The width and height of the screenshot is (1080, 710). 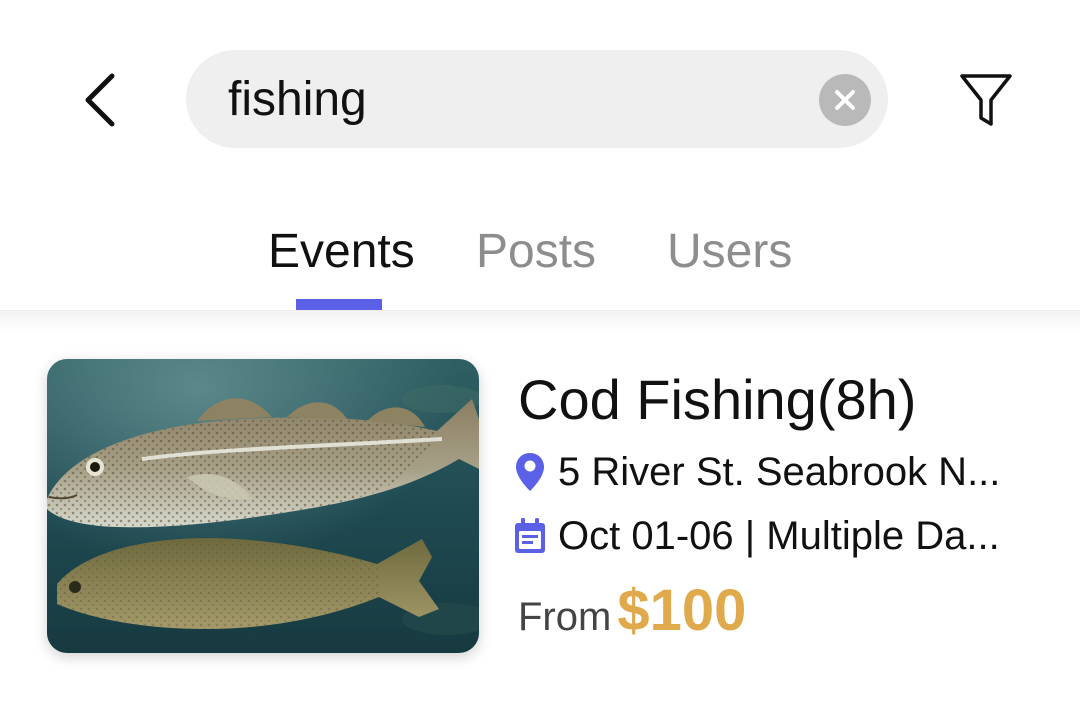 I want to click on search-input, so click(x=518, y=99).